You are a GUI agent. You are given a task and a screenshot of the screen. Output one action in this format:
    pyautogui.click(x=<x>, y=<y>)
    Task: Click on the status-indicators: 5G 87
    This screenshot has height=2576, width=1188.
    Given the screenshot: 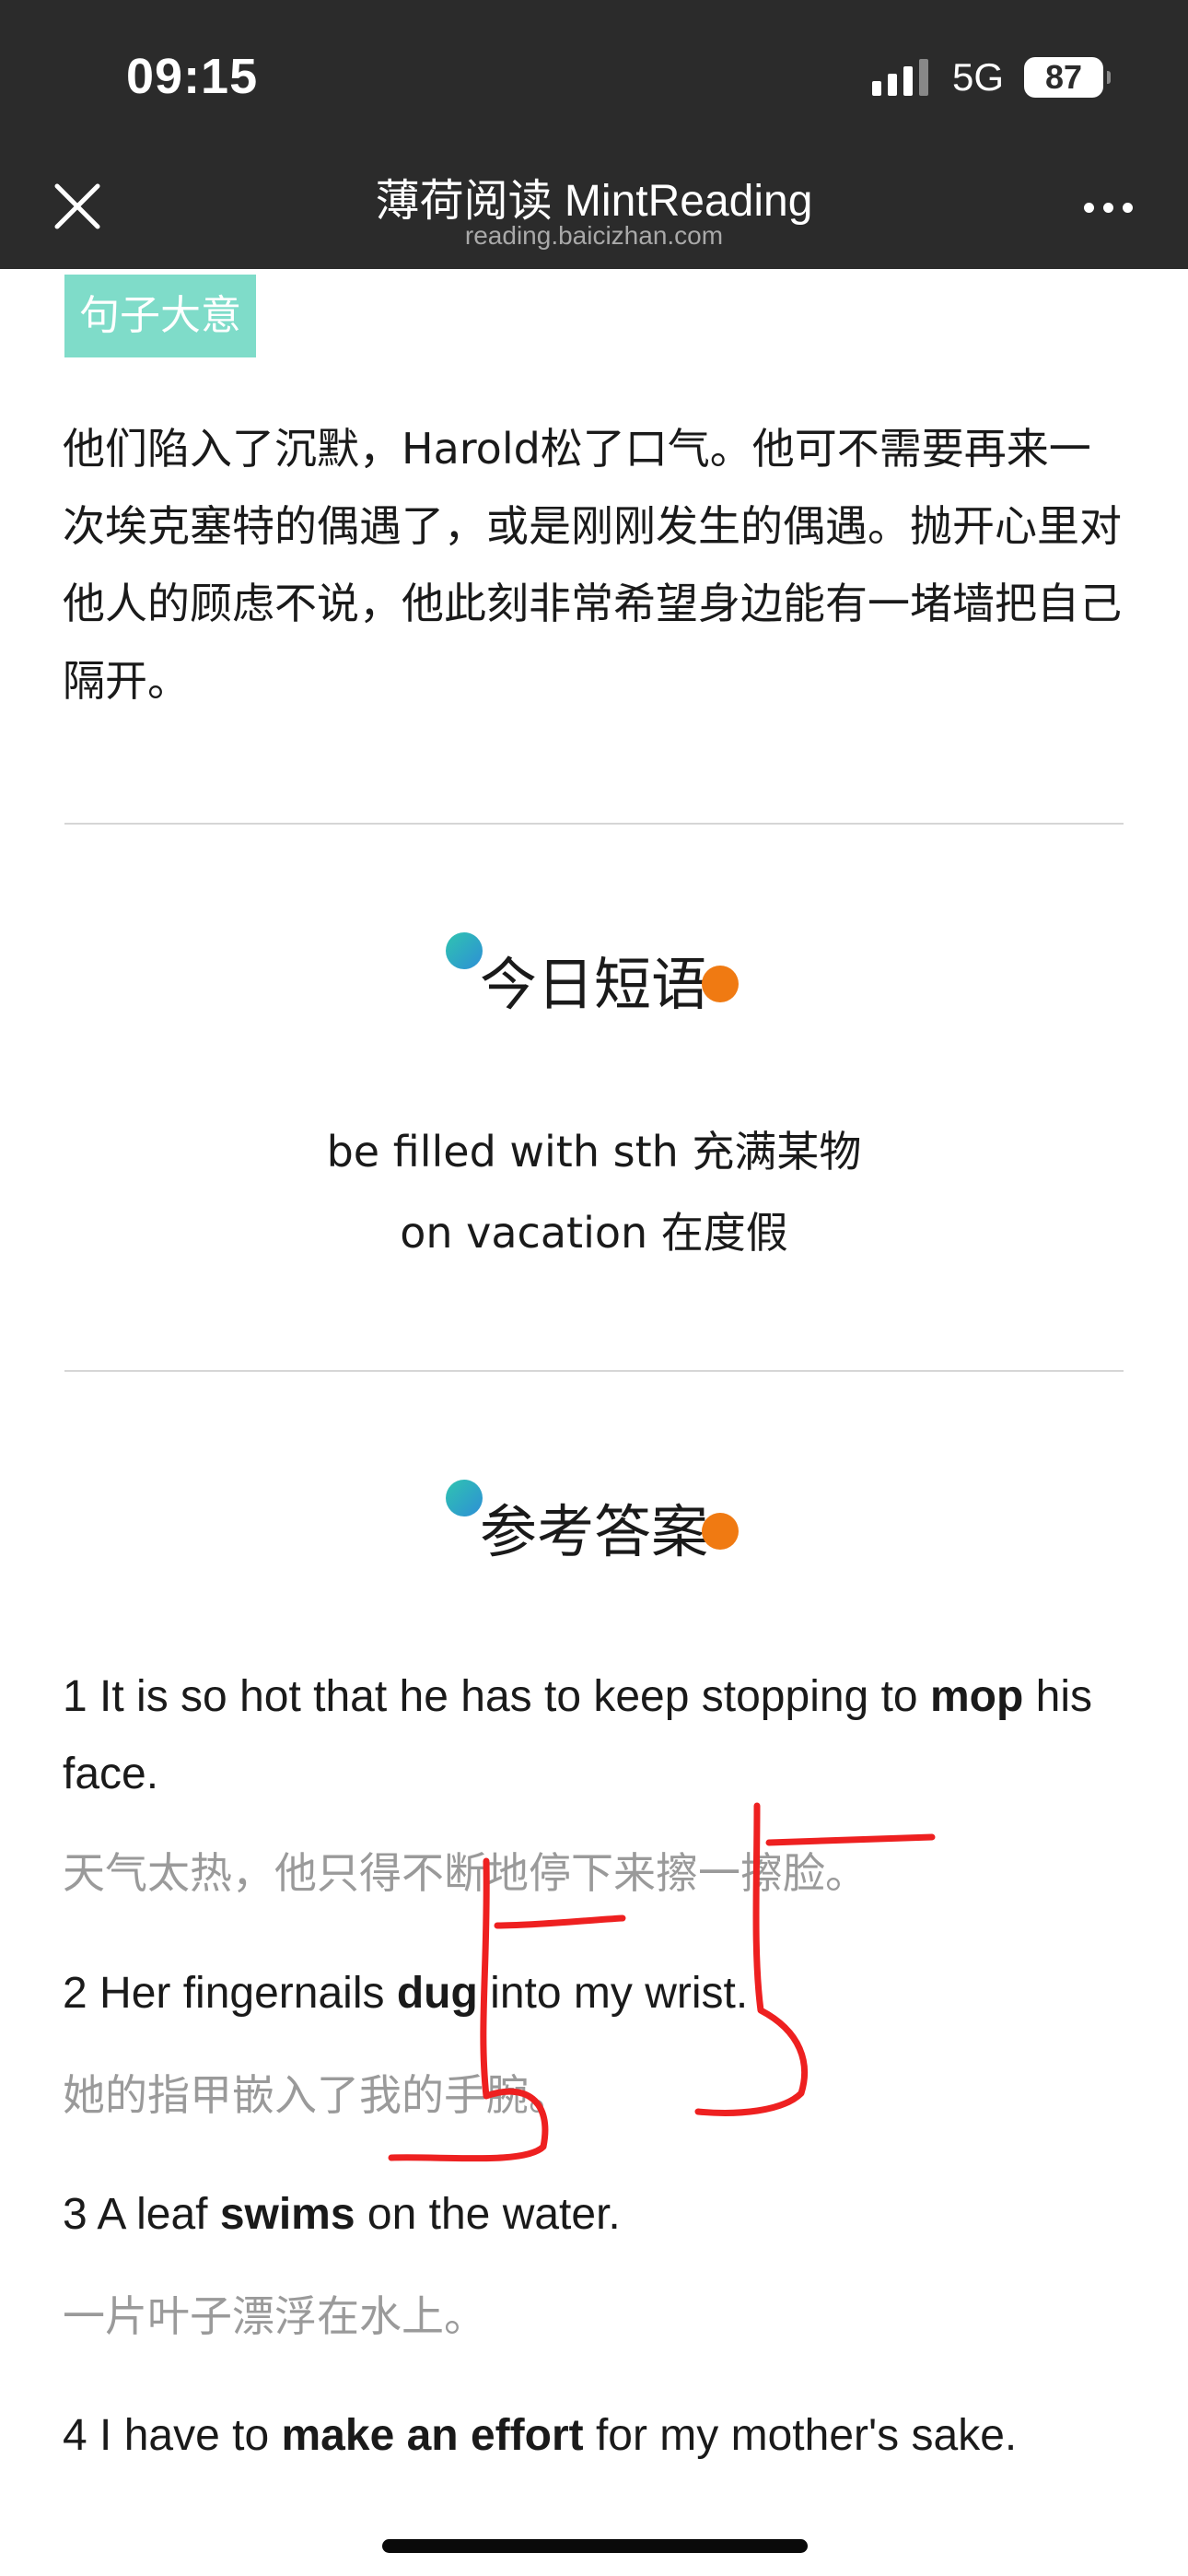 What is the action you would take?
    pyautogui.click(x=991, y=77)
    